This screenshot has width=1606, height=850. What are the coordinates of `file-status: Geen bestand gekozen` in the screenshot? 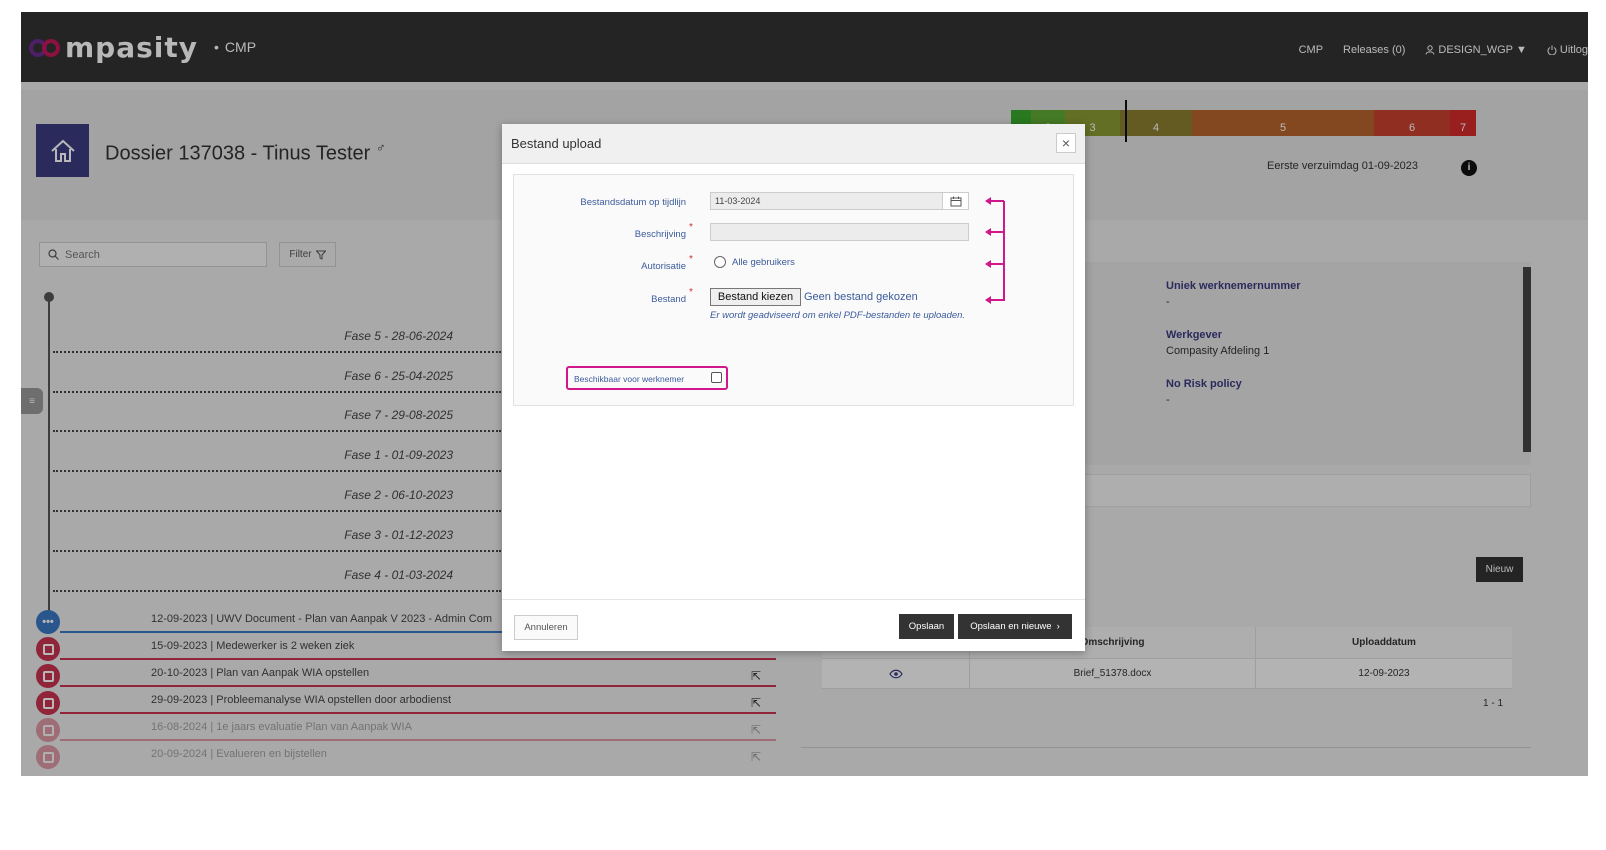 It's located at (861, 297).